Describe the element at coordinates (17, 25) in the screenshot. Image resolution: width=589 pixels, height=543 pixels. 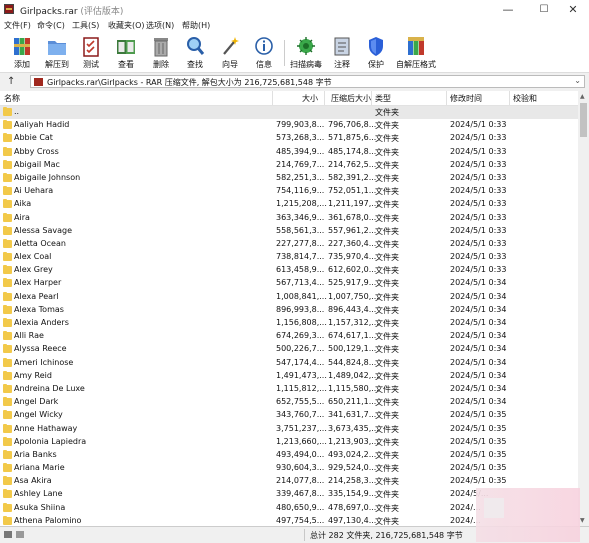
I see `menu-file: 文件(F)` at that location.